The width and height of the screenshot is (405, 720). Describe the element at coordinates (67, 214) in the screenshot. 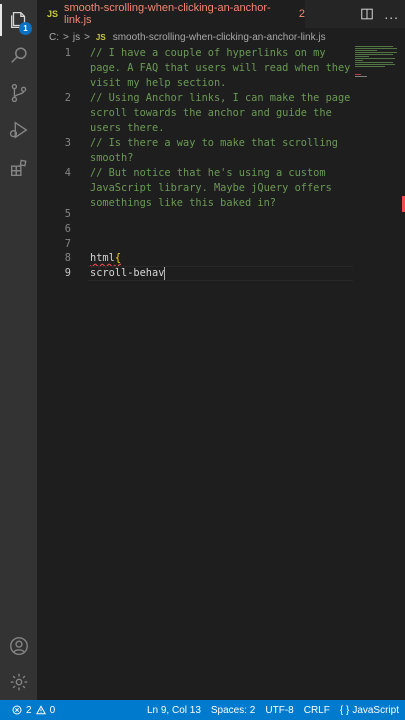

I see `line-number: 5` at that location.